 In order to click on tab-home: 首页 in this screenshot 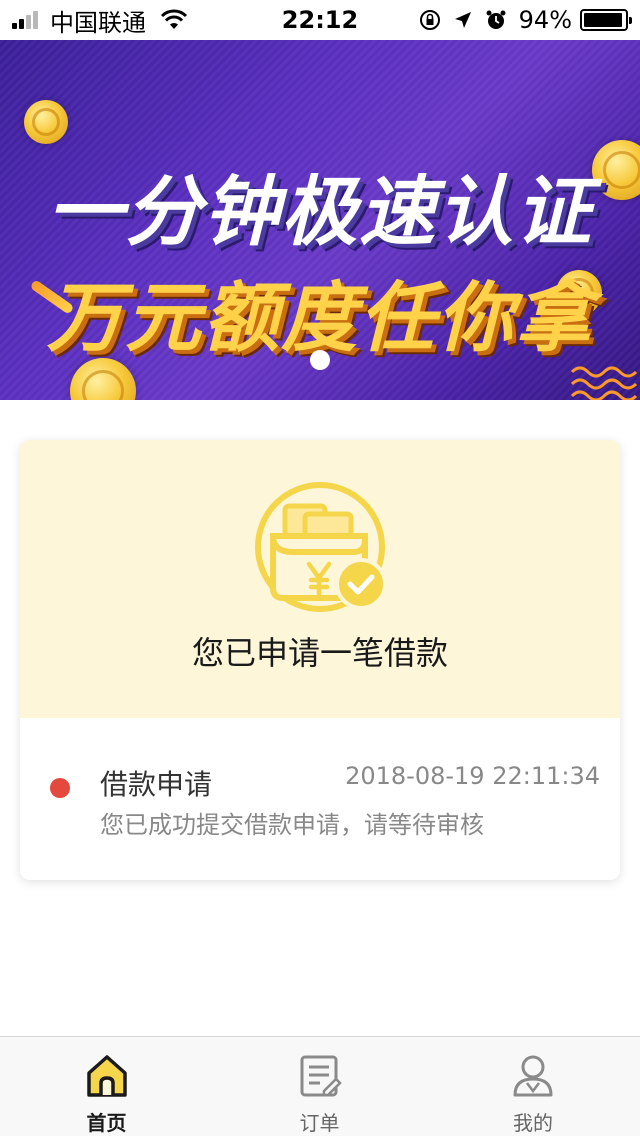, I will do `click(106, 1086)`.